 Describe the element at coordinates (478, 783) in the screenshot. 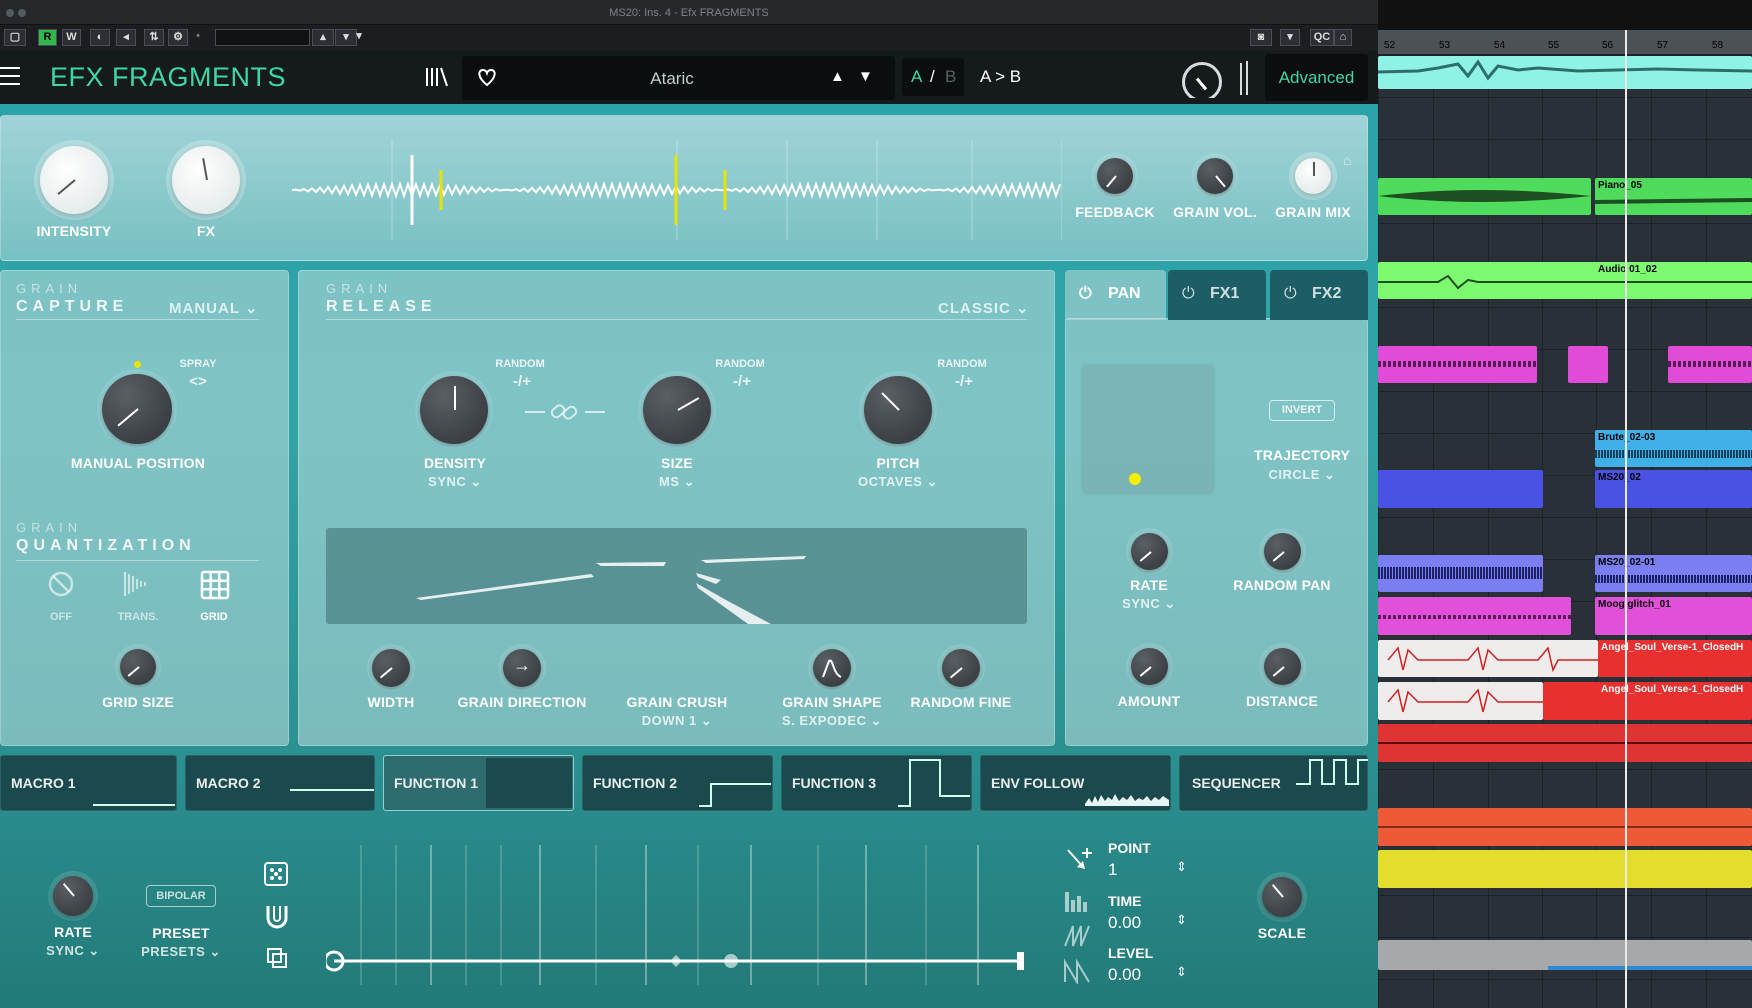

I see `tab-function-1: FUNCTION 1` at that location.